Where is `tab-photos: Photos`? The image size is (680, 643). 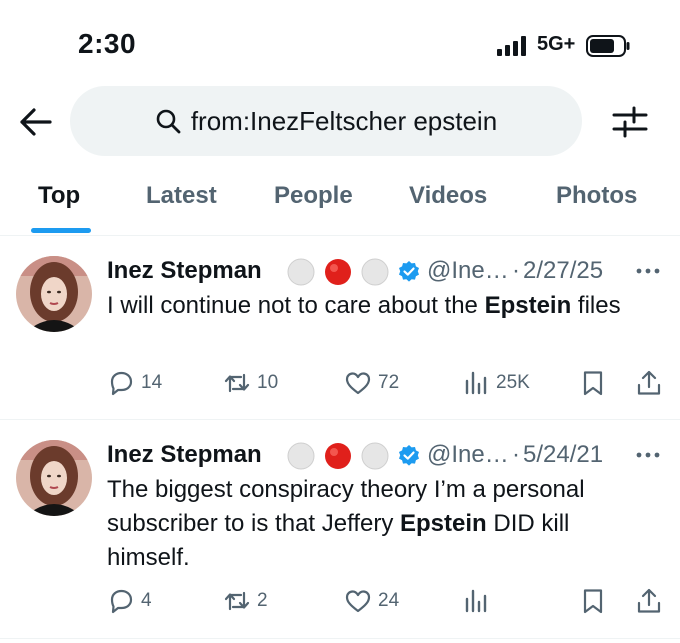
tab-photos: Photos is located at coordinates (596, 196).